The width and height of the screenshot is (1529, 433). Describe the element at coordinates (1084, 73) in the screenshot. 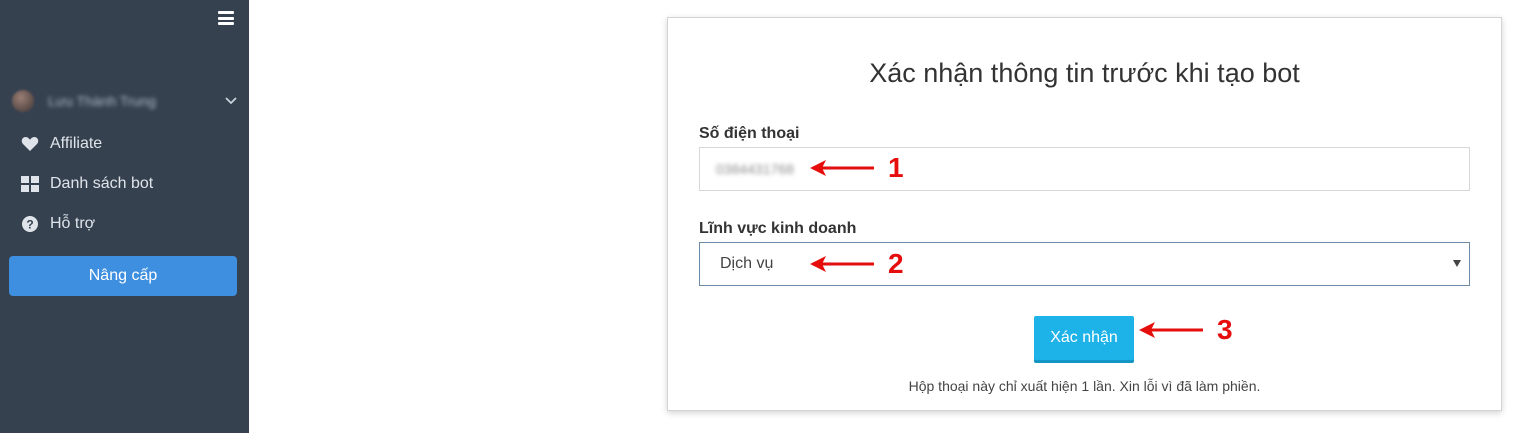

I see `dialog-title: Xác nhận thông tin trước khi tạo bot` at that location.